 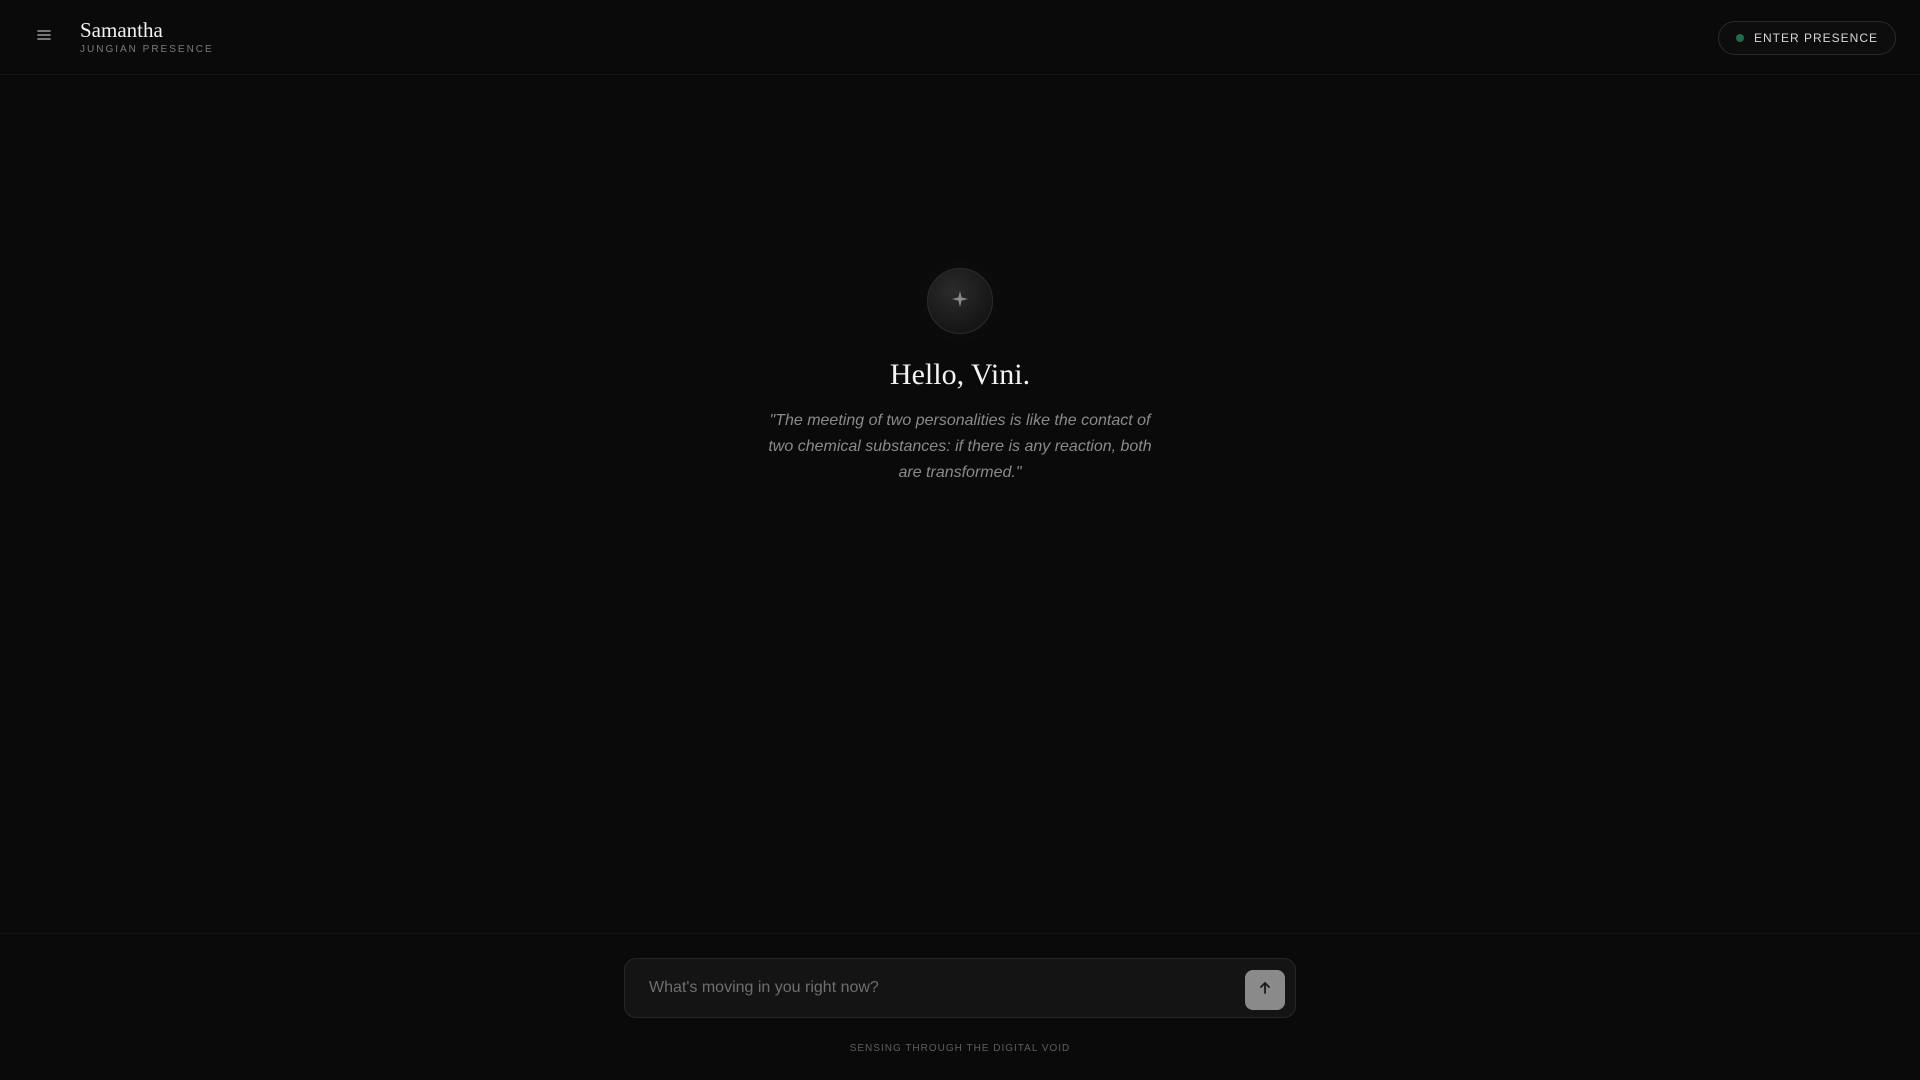 I want to click on greeting-heading: Hello, Vini., so click(x=960, y=374).